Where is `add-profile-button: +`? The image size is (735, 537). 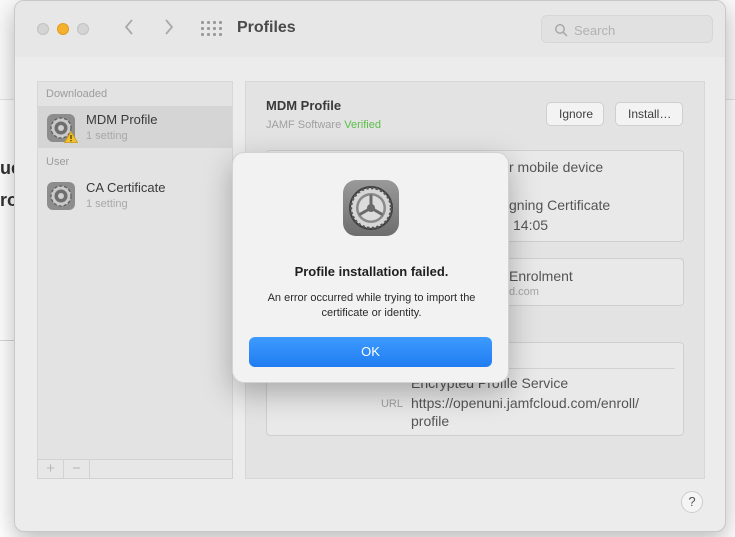 add-profile-button: + is located at coordinates (51, 469).